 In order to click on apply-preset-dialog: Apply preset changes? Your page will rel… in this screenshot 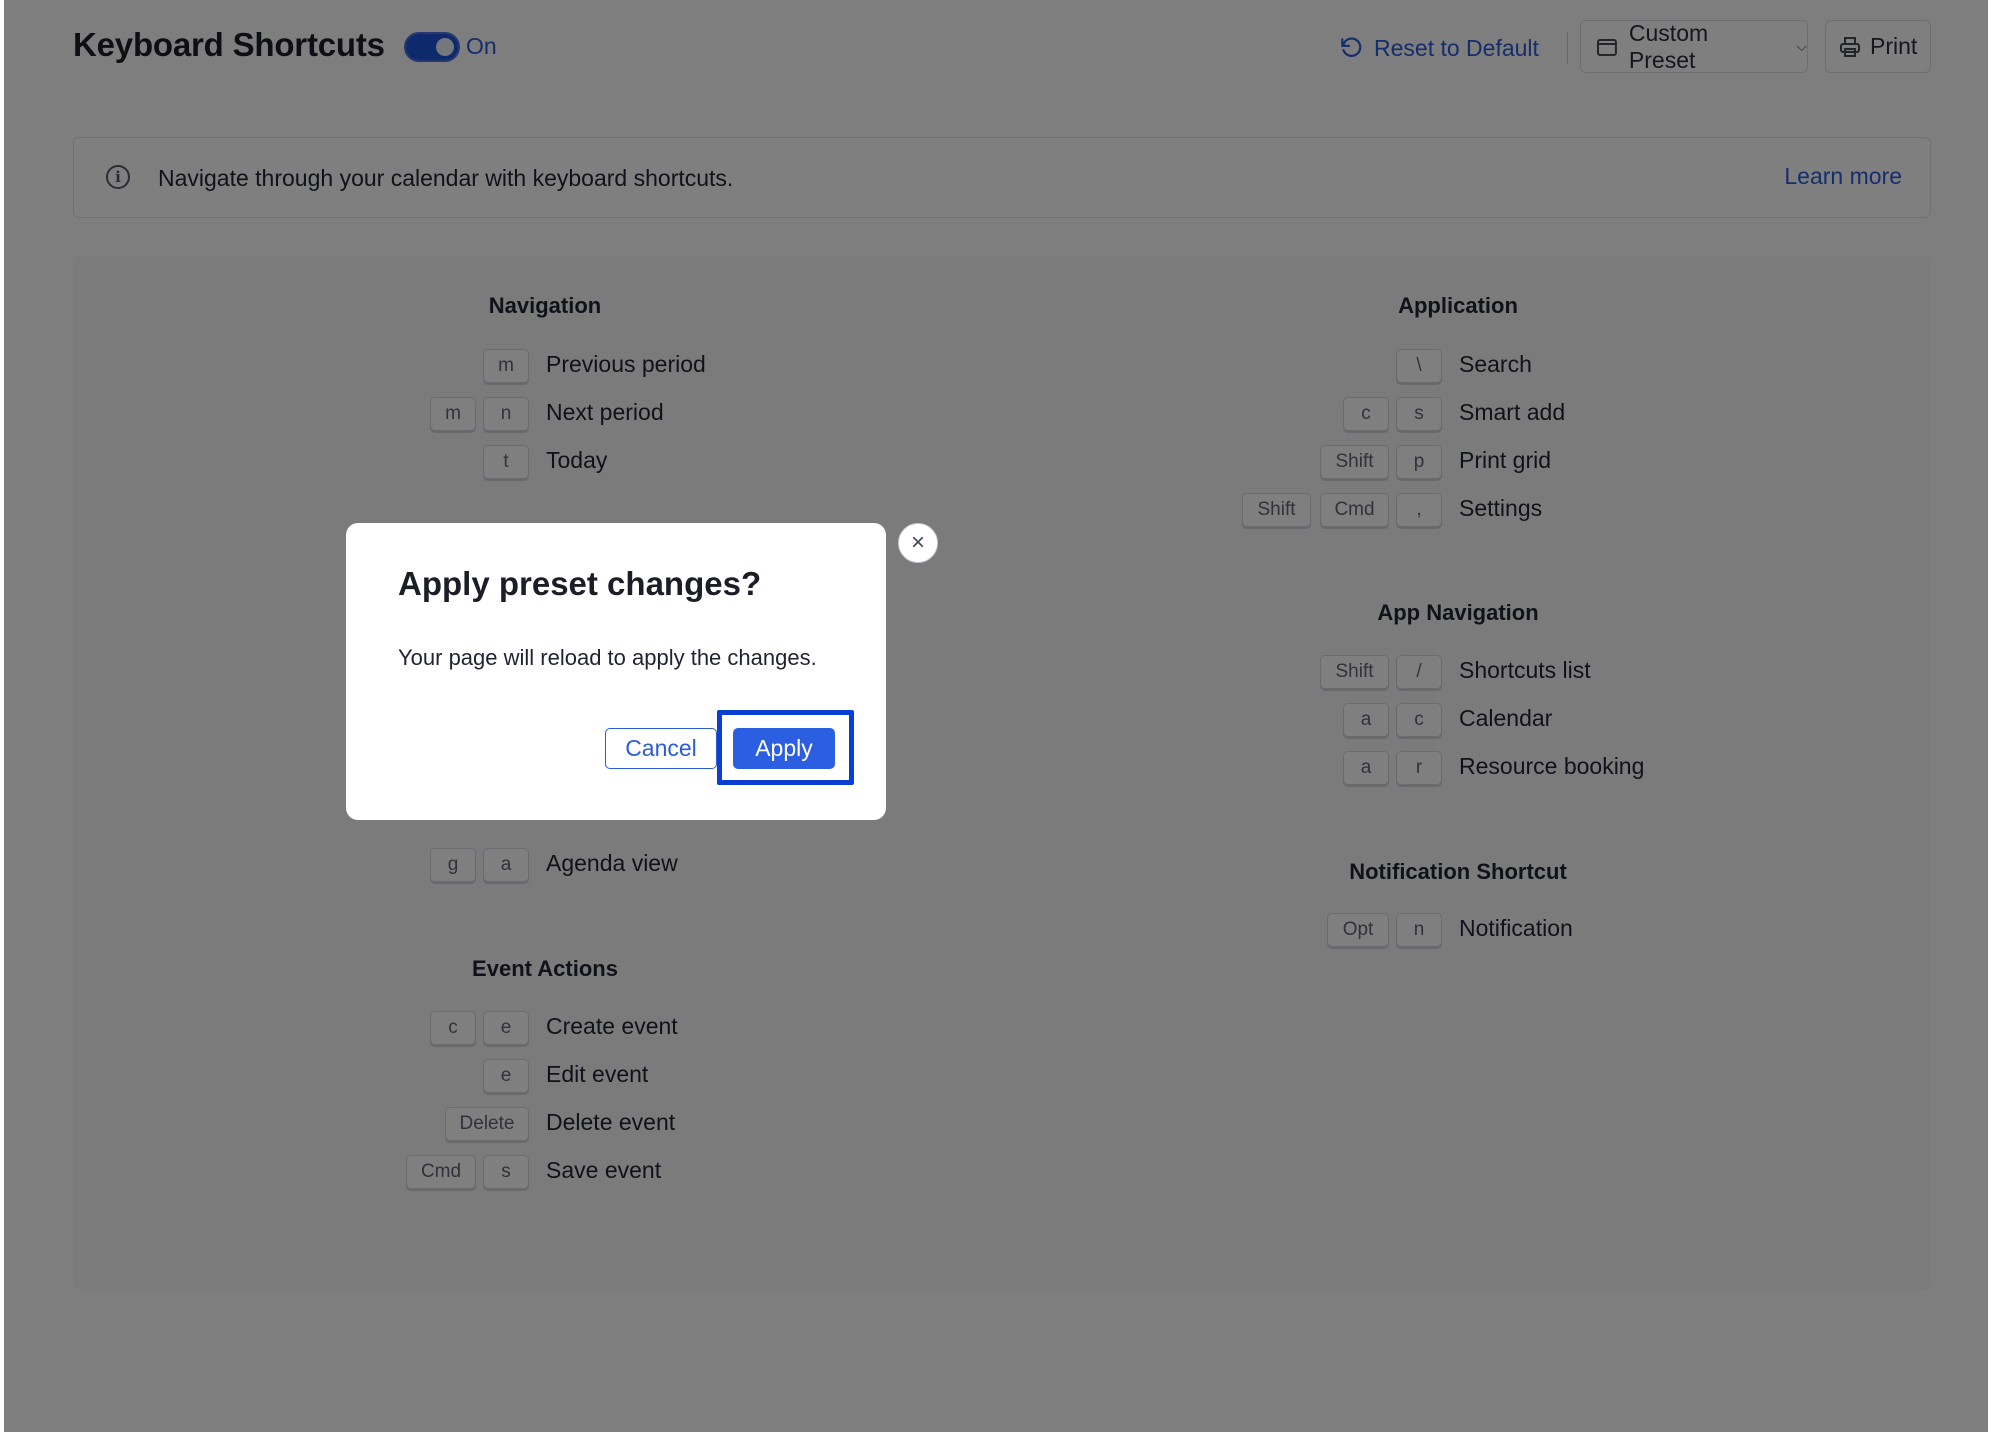, I will do `click(616, 671)`.